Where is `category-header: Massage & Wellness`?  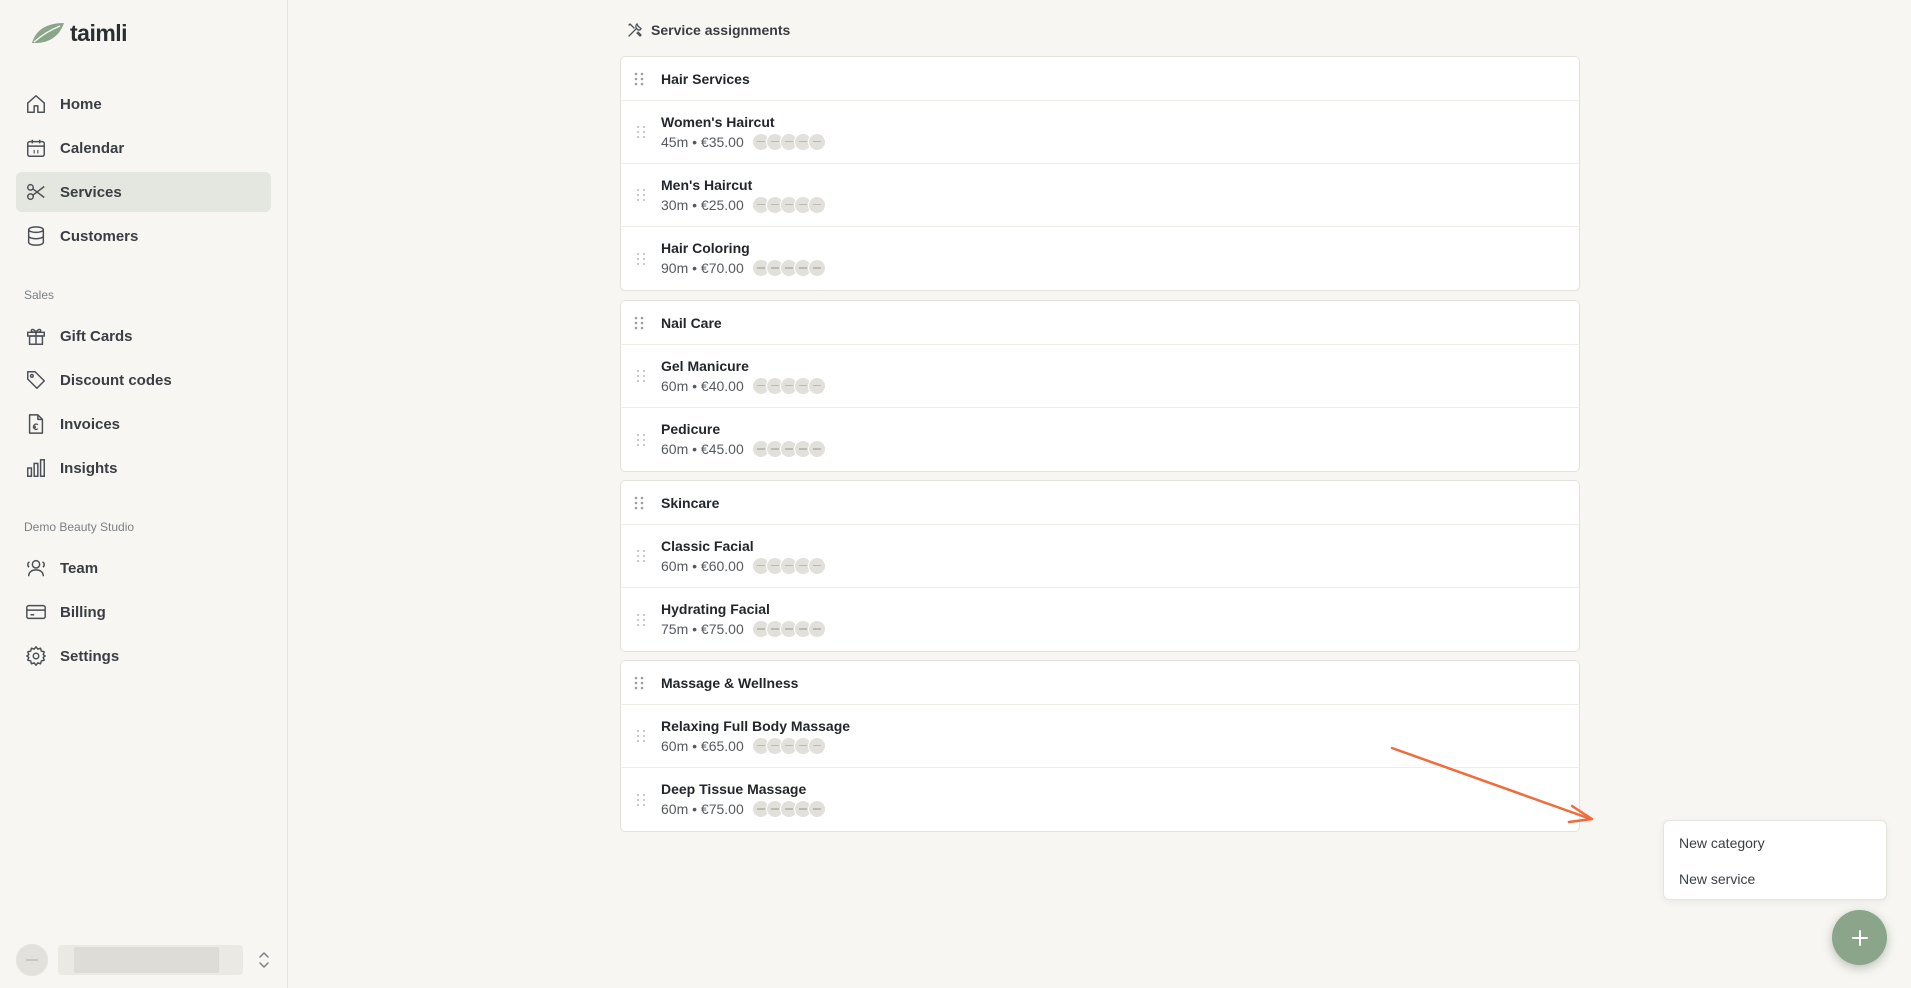 category-header: Massage & Wellness is located at coordinates (1100, 683).